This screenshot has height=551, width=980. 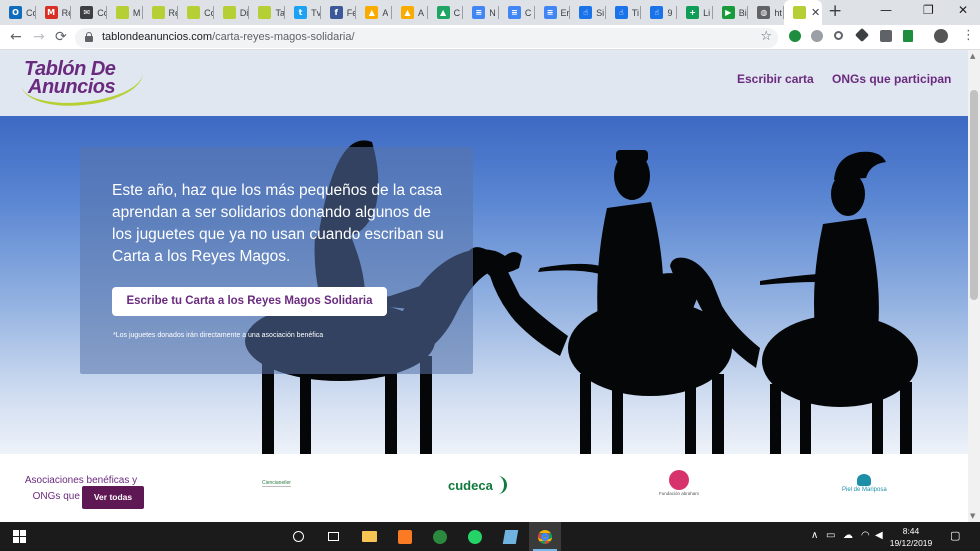 I want to click on tab-title: A, so click(x=421, y=12).